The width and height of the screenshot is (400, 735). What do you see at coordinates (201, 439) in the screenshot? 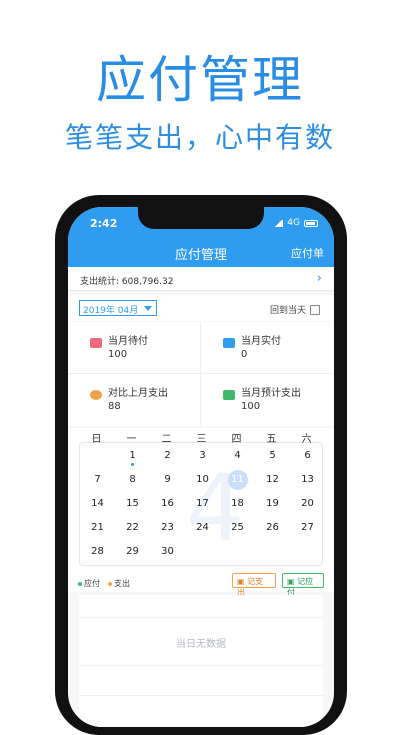
I see `weekday-header: 三` at bounding box center [201, 439].